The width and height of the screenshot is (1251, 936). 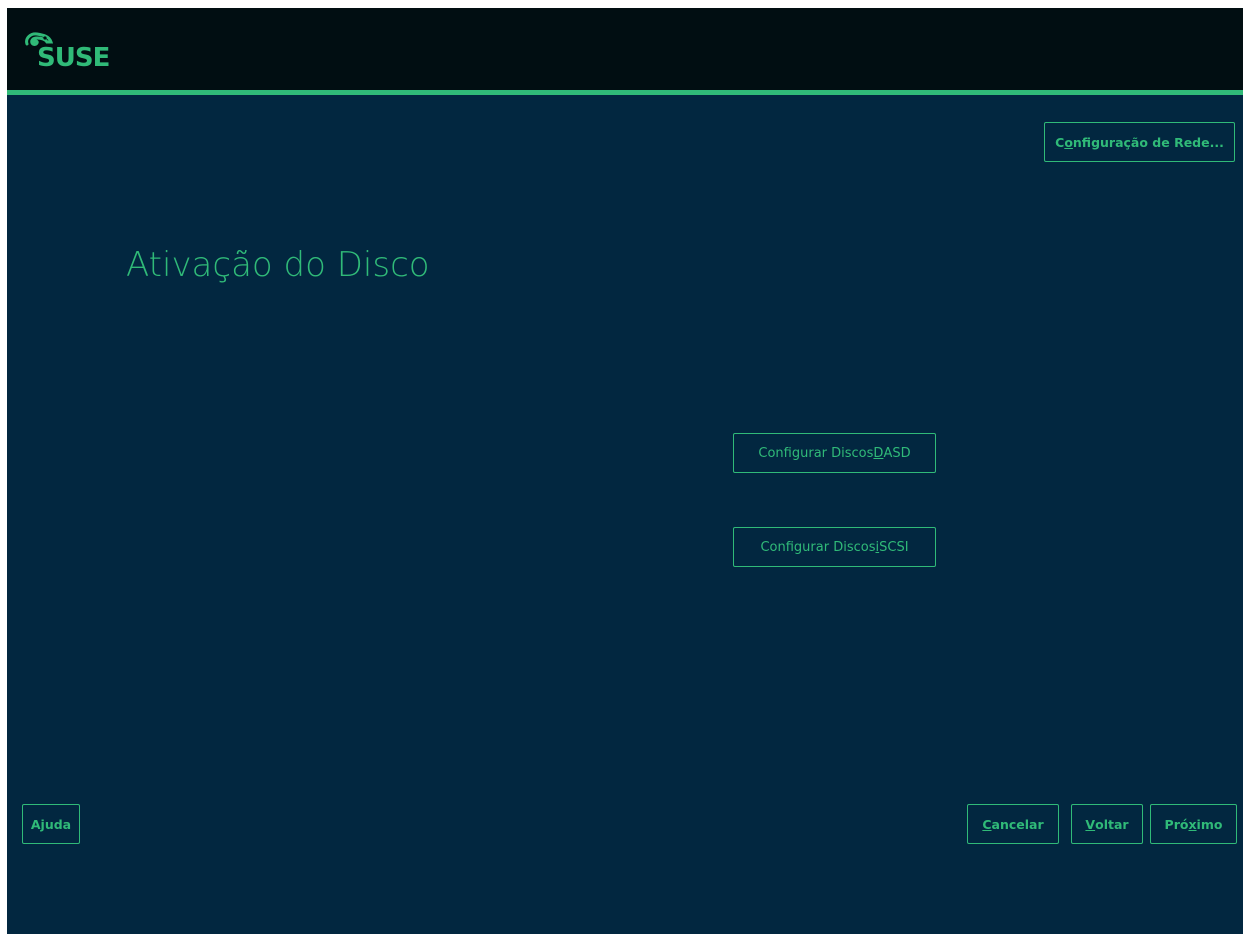 I want to click on next-button: Pró x imo, so click(x=1193, y=824).